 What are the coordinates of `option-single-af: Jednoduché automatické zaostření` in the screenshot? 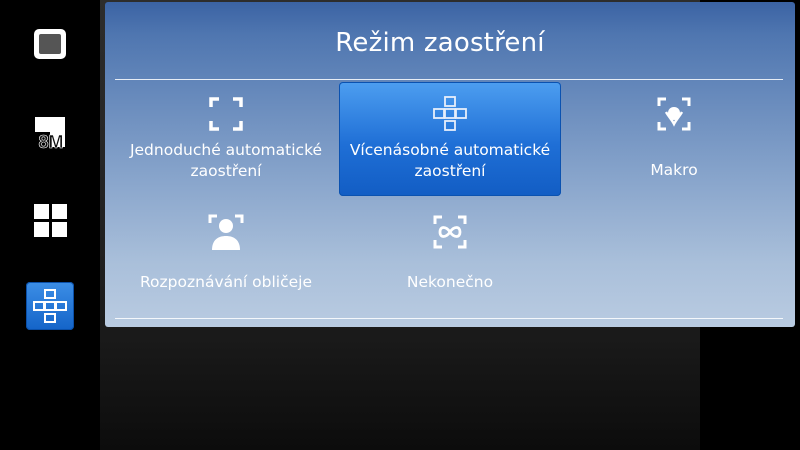 It's located at (226, 139).